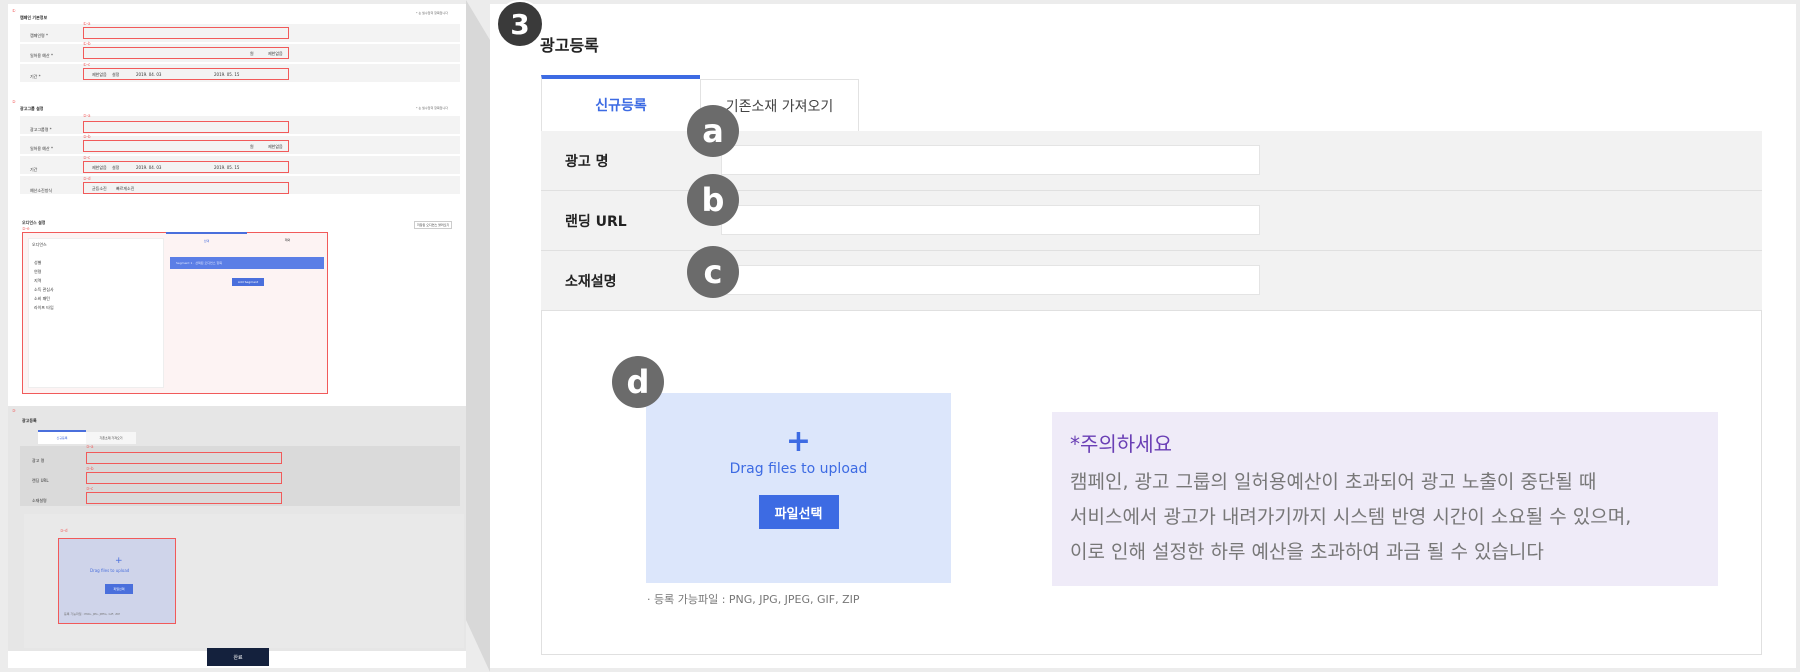 The image size is (1800, 672). Describe the element at coordinates (478, 336) in the screenshot. I see `zoom-connector` at that location.